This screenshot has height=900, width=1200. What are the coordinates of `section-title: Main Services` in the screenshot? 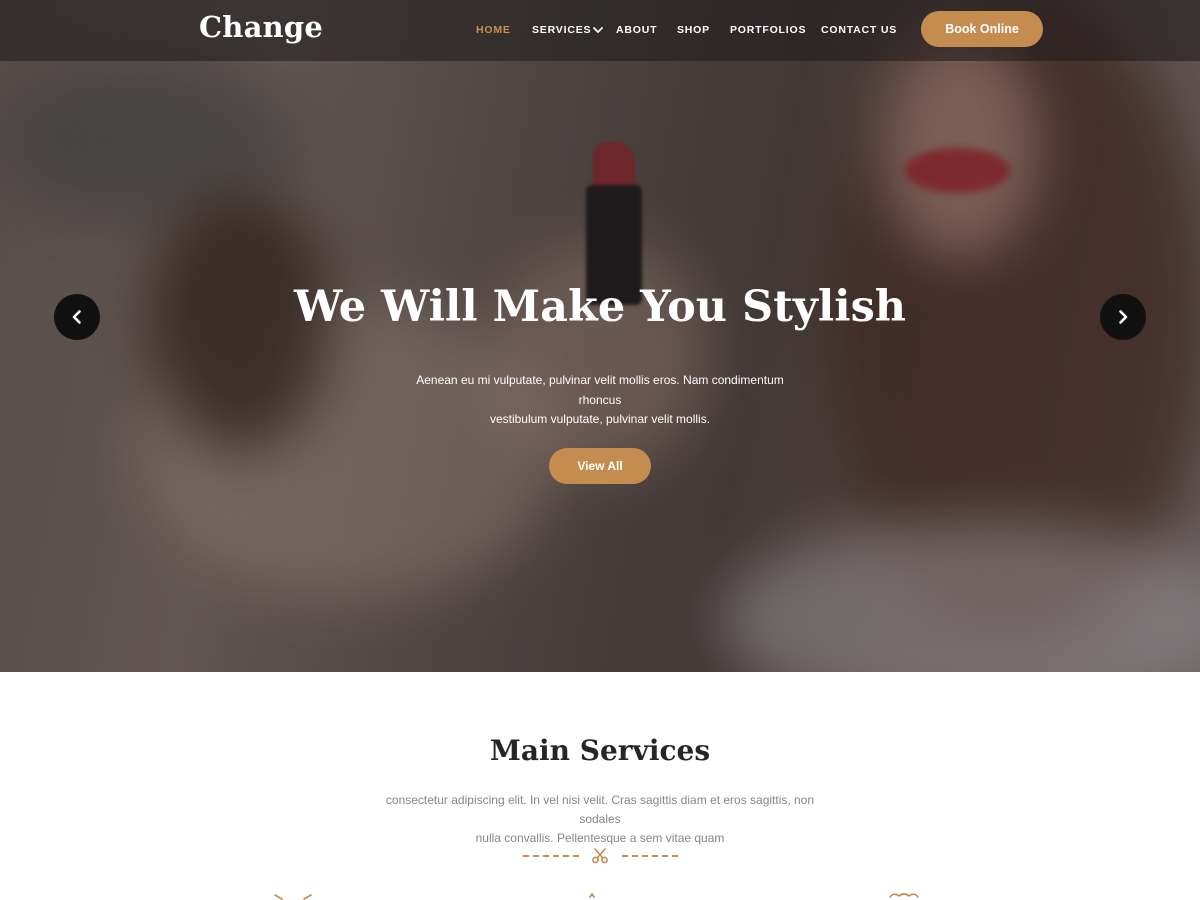 It's located at (600, 750).